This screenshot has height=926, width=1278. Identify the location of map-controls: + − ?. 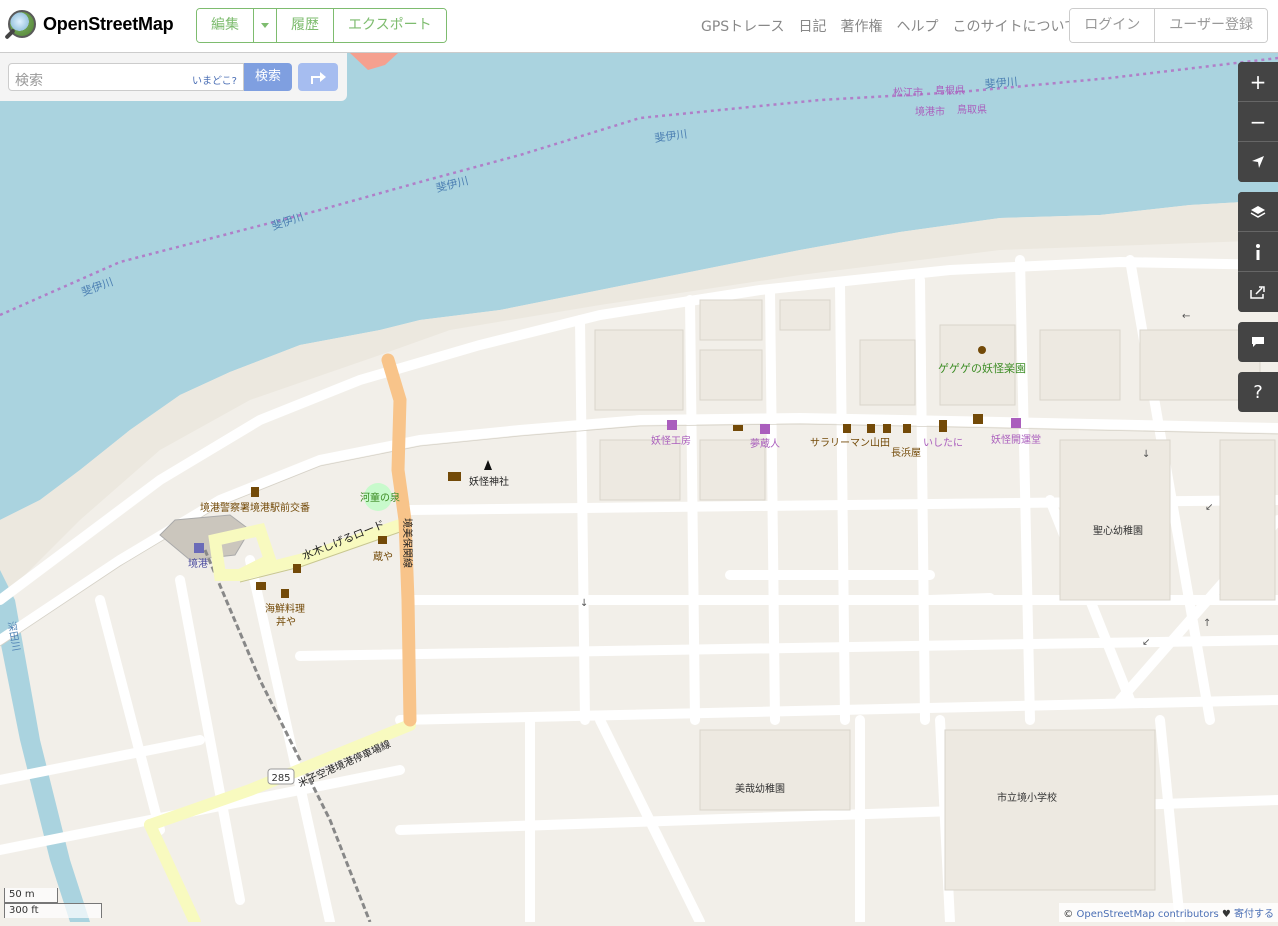
(1258, 242).